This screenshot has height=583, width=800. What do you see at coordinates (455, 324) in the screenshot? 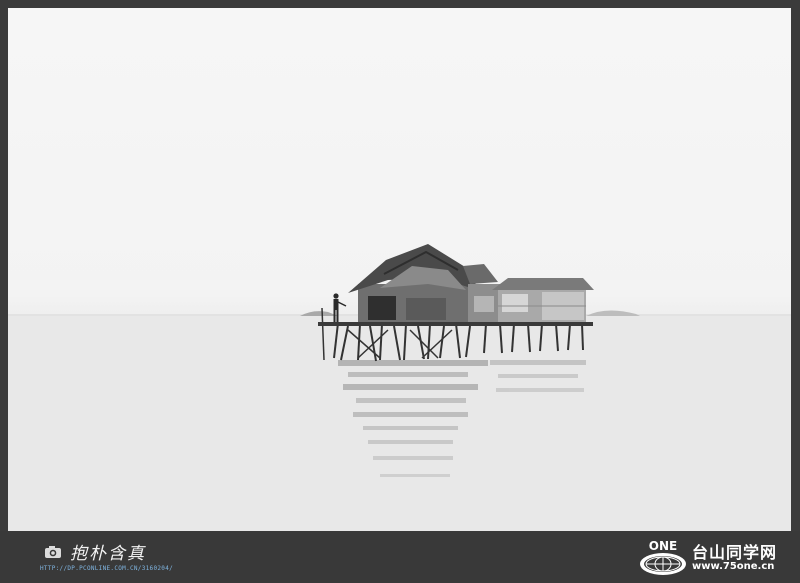
I see `platform-deck` at bounding box center [455, 324].